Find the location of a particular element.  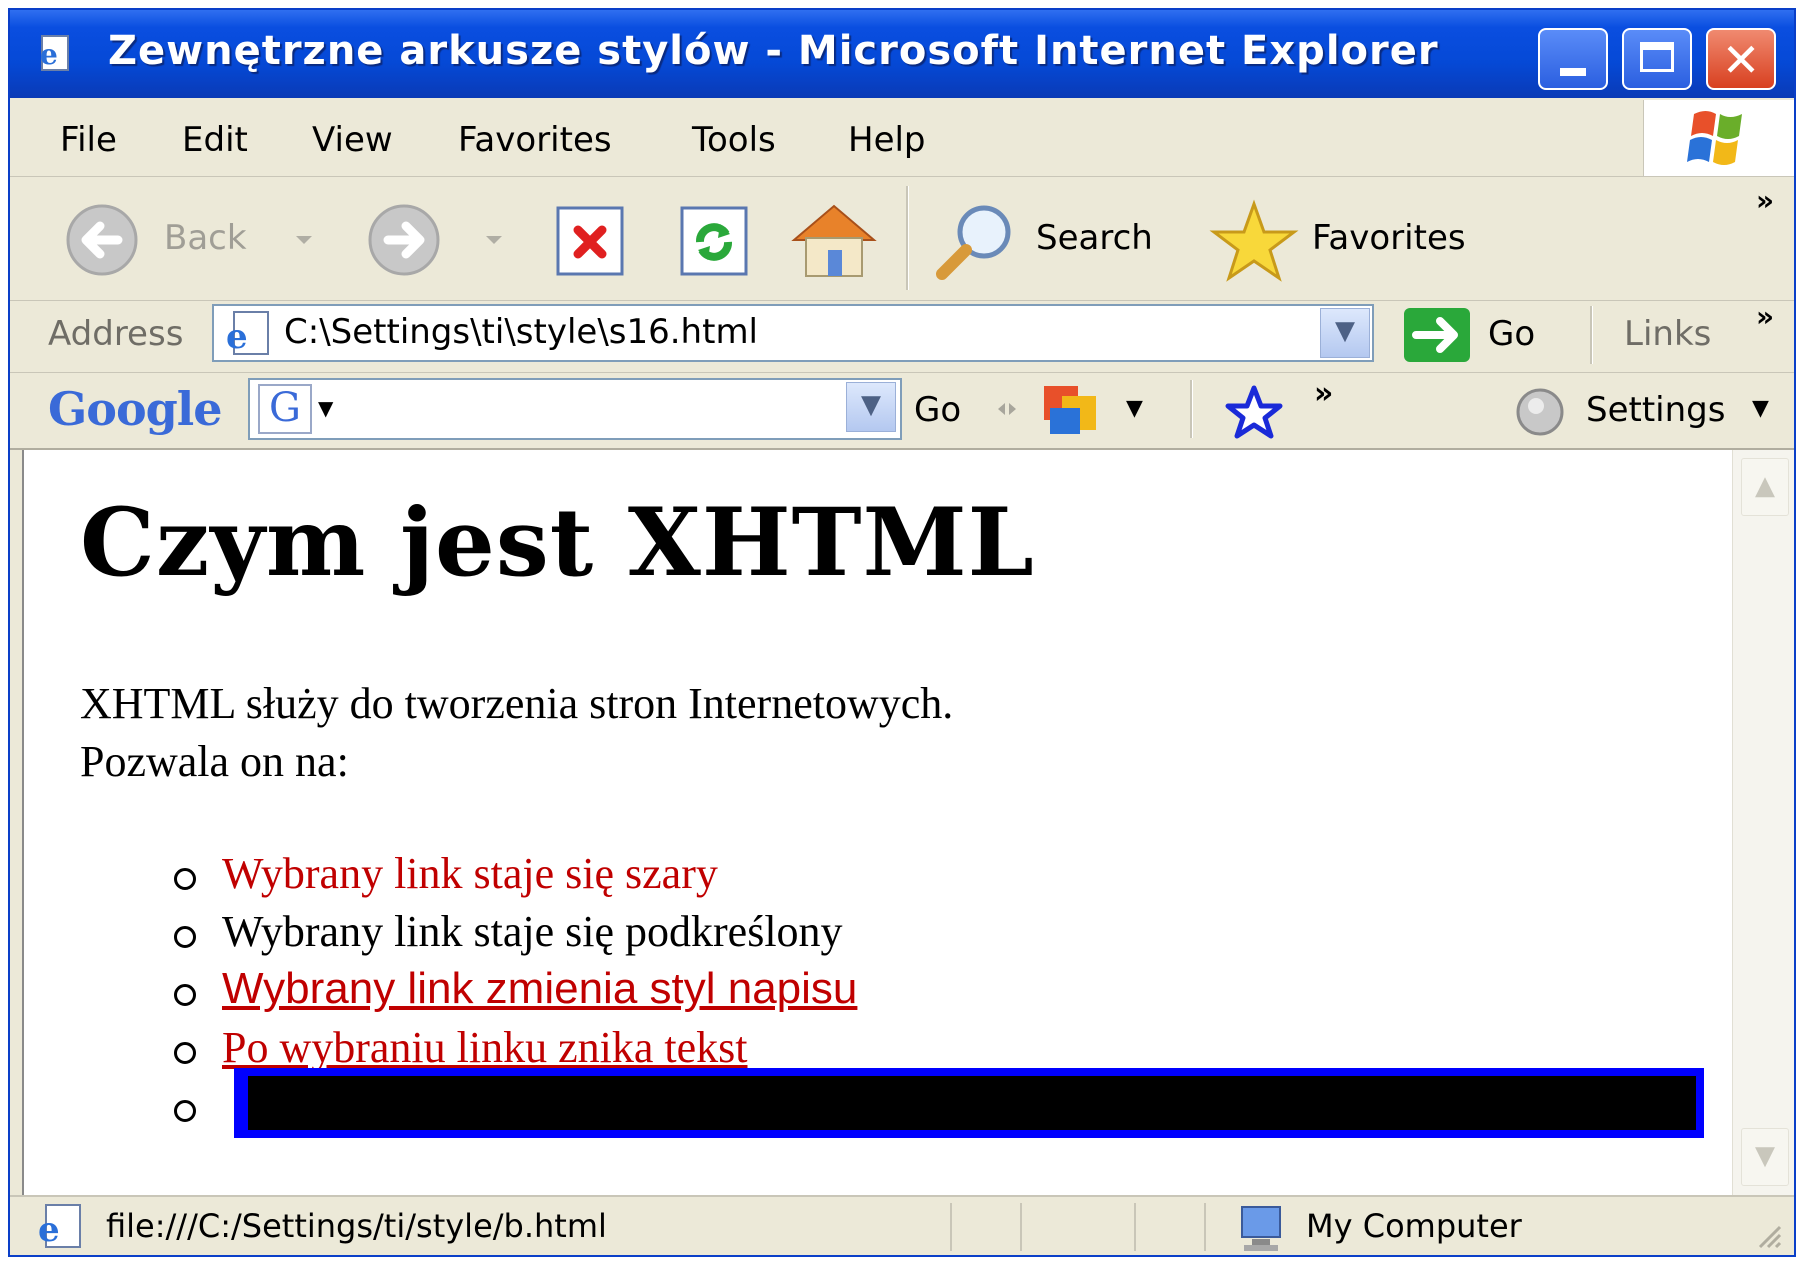

my-computer-icon is located at coordinates (1261, 1228).